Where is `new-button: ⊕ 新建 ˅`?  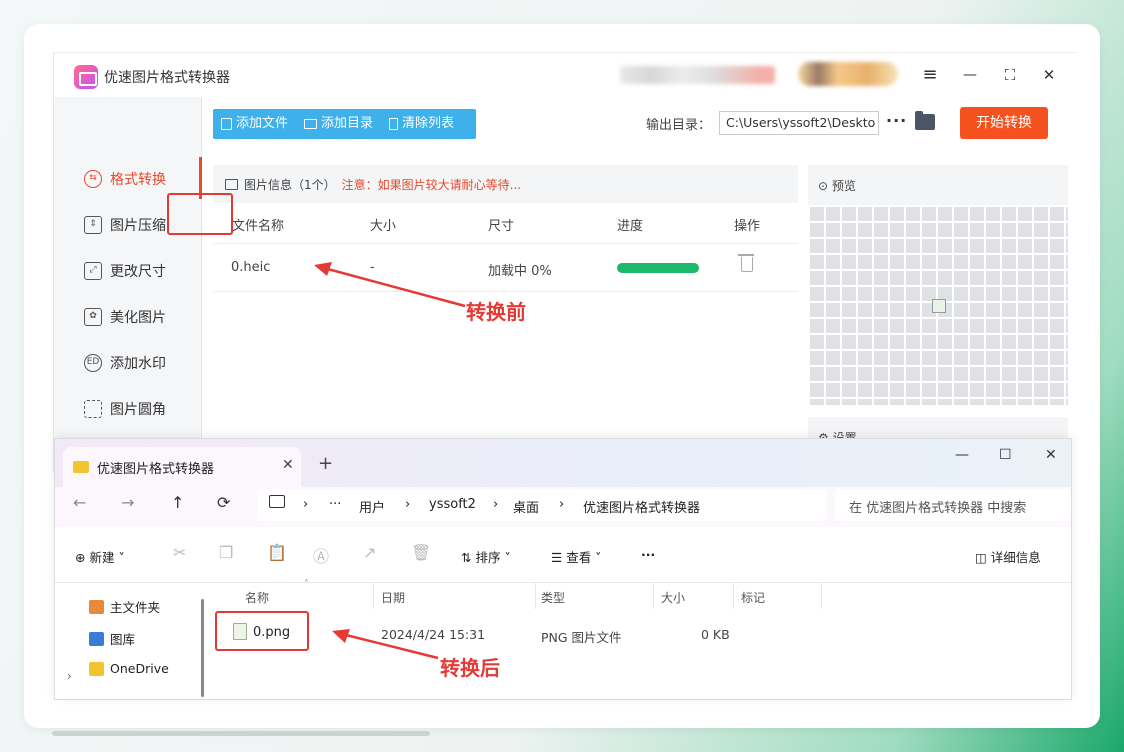
new-button: ⊕ 新建 ˅ is located at coordinates (100, 556).